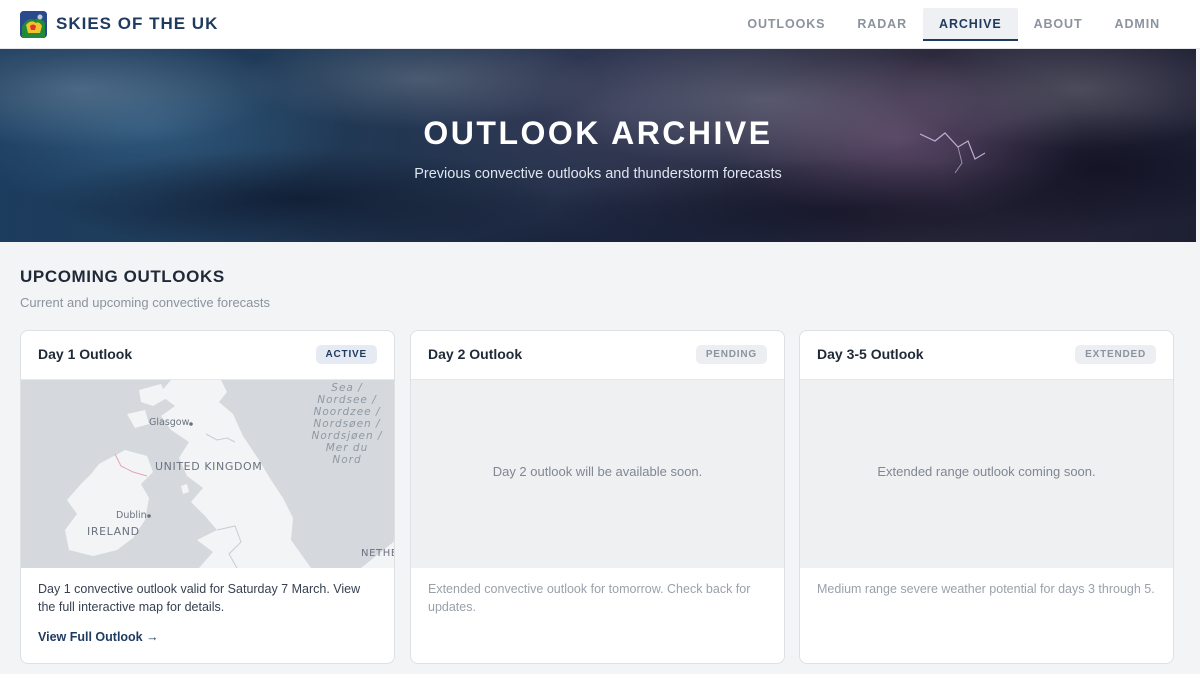 The image size is (1200, 674). I want to click on nav-about: ABOUT, so click(1058, 24).